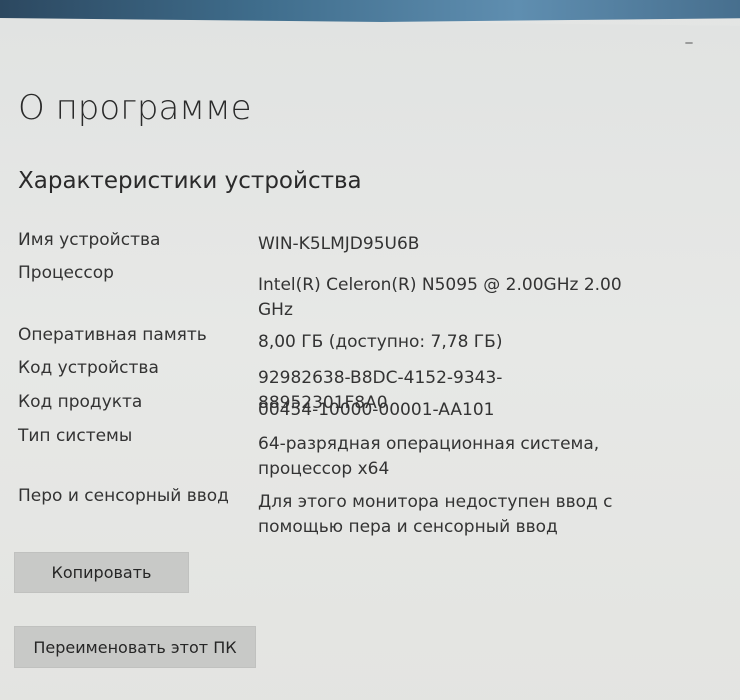  Describe the element at coordinates (75, 436) in the screenshot. I see `spec-label-system-type: Тип системы` at that location.